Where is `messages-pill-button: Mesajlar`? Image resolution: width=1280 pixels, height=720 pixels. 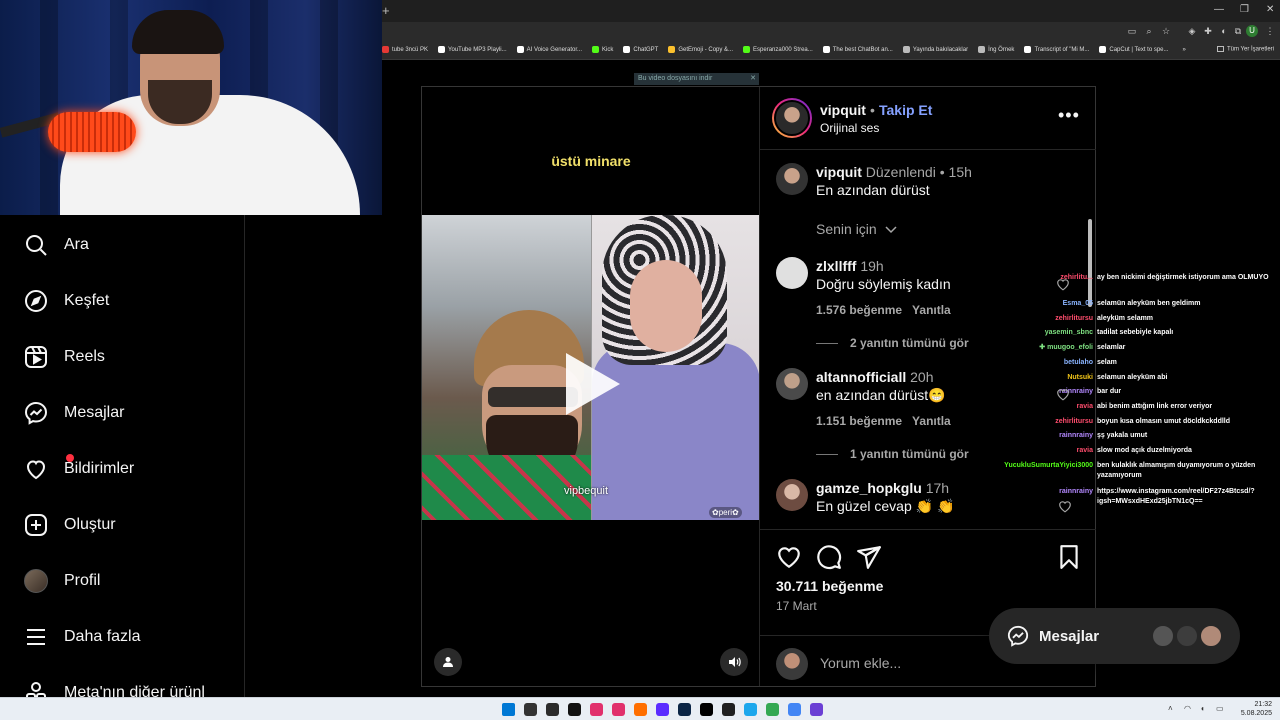 messages-pill-button: Mesajlar is located at coordinates (1114, 636).